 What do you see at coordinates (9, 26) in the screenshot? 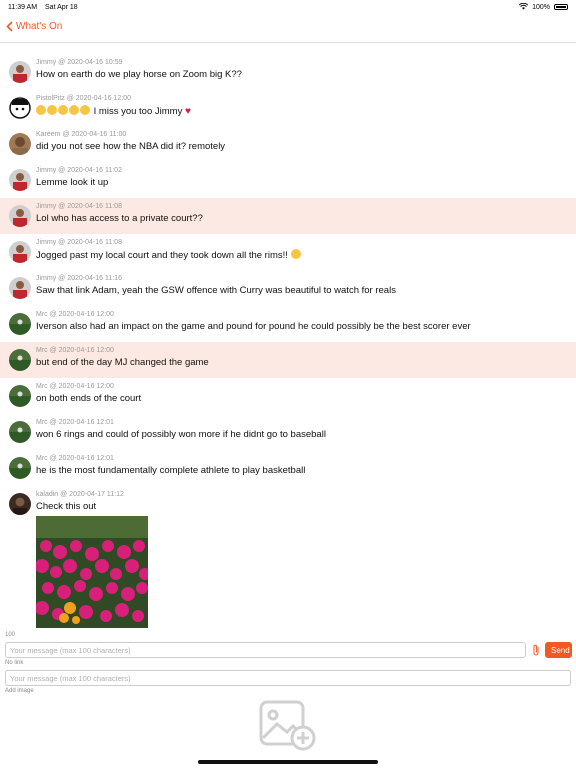
I see `chevron-left-icon` at bounding box center [9, 26].